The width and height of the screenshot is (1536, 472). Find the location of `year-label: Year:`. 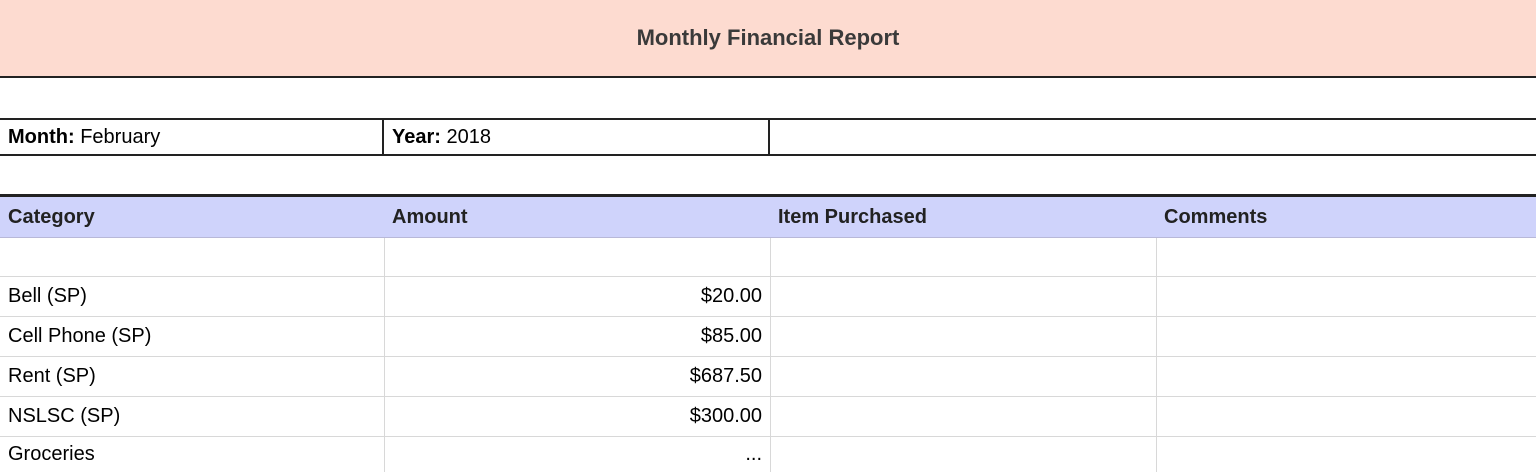

year-label: Year: is located at coordinates (416, 136).